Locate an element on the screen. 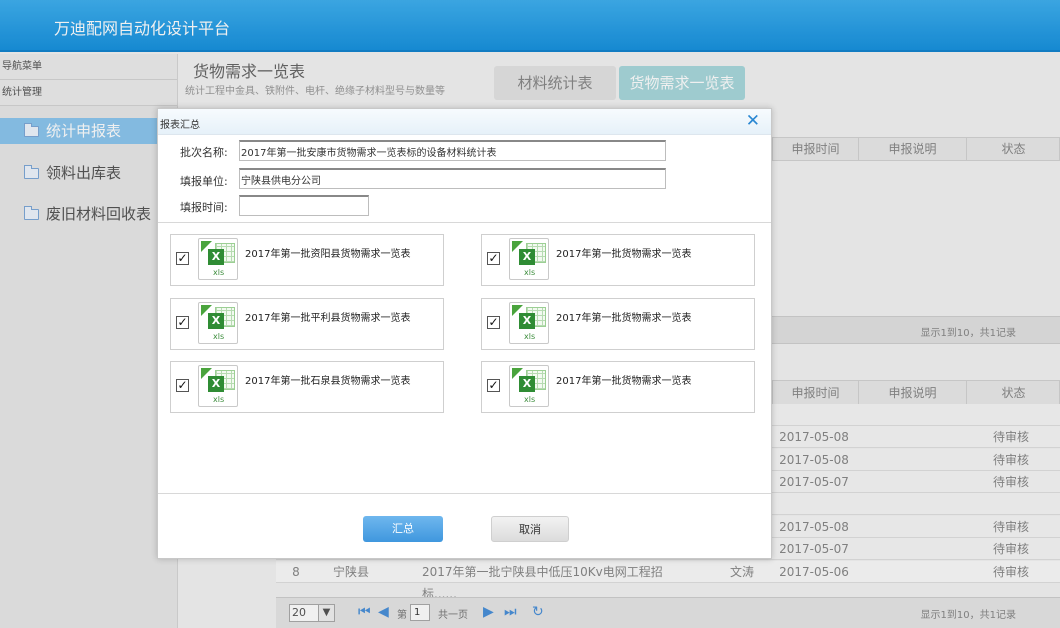 The image size is (1060, 628). close-icon: ✕ is located at coordinates (753, 121).